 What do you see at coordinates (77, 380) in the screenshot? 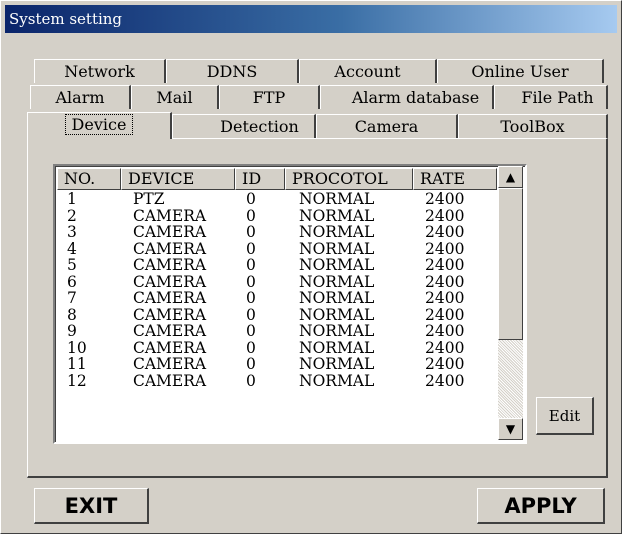
I see `cell-no: 12` at bounding box center [77, 380].